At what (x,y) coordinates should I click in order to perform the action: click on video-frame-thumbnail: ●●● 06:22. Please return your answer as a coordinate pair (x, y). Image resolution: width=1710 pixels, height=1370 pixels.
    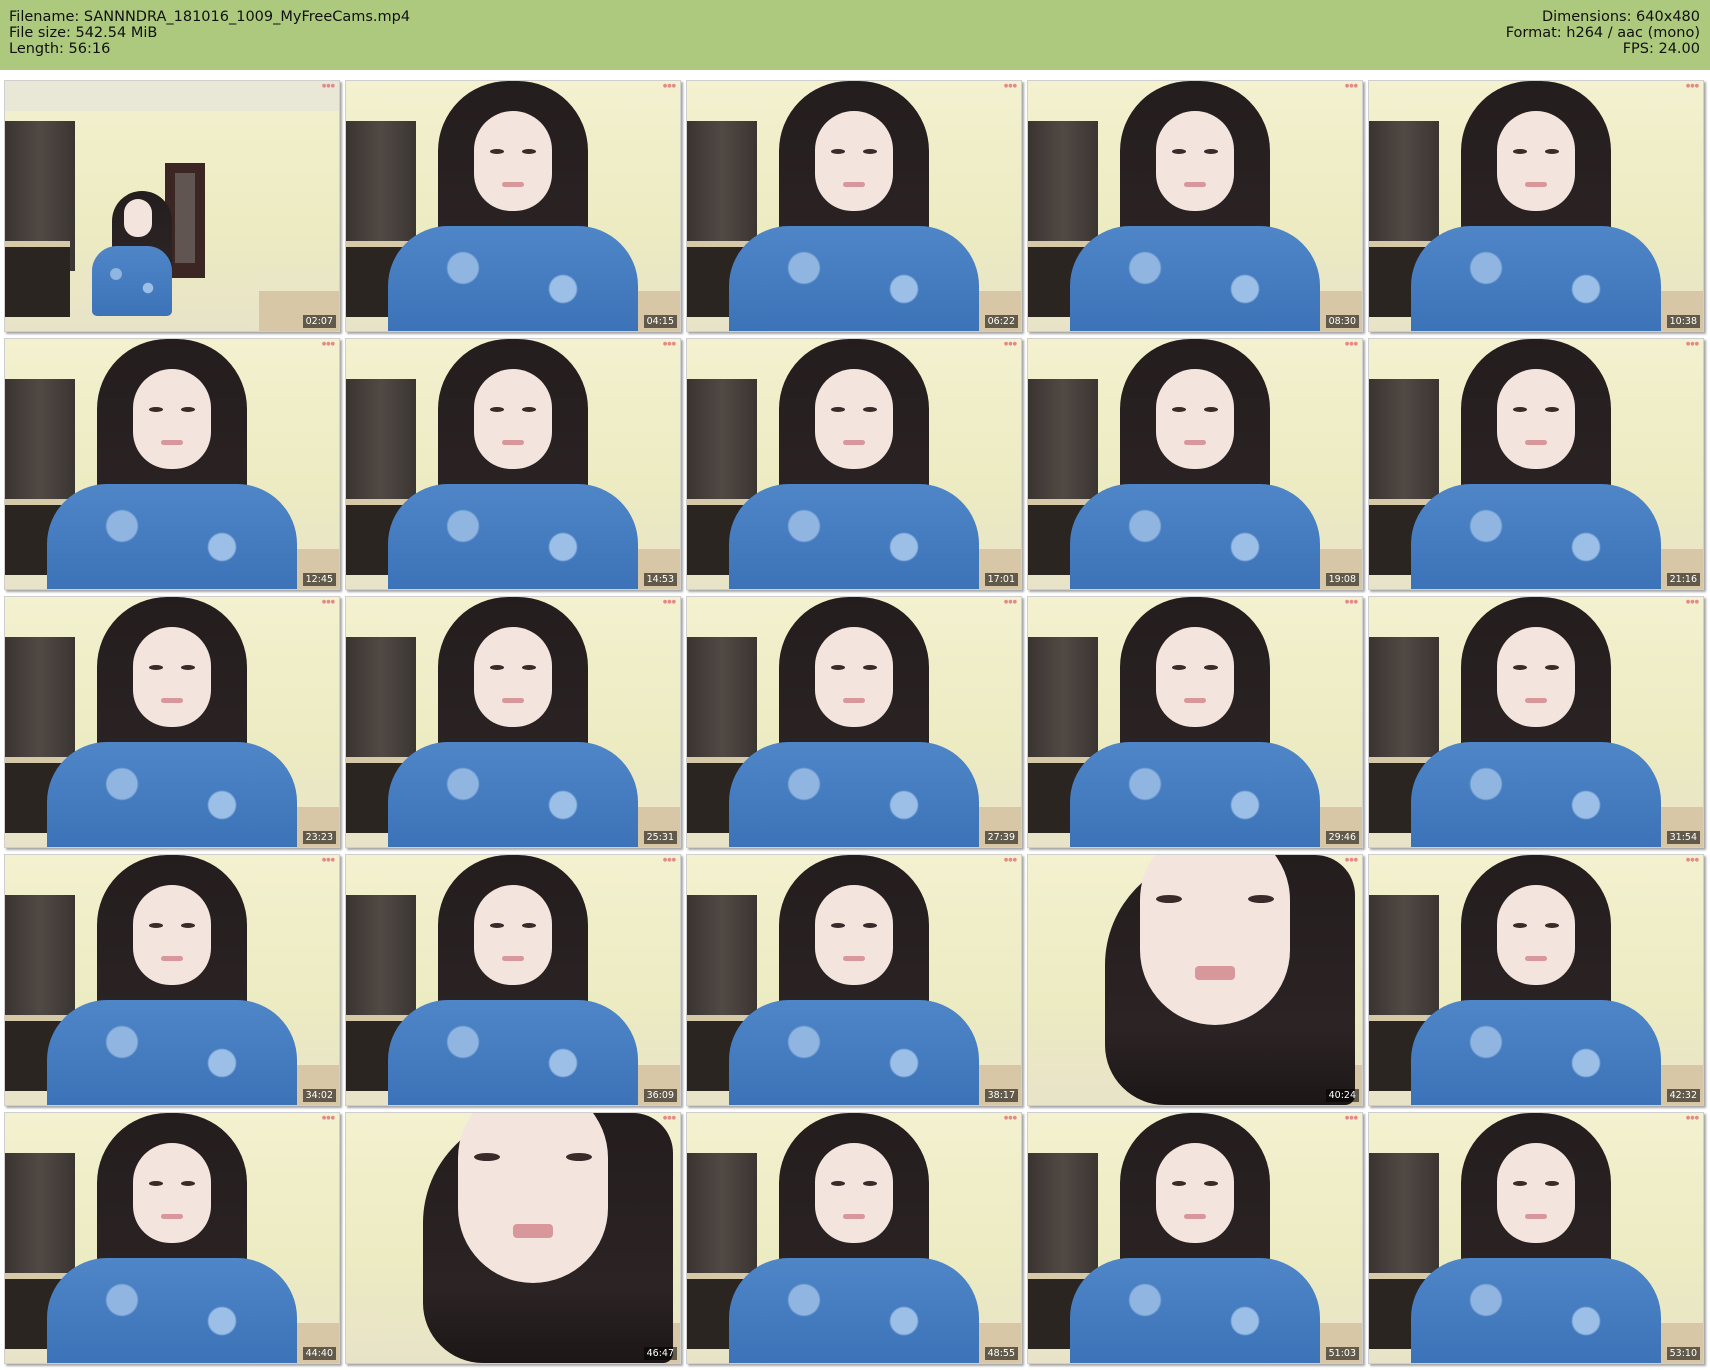
    Looking at the image, I should click on (854, 206).